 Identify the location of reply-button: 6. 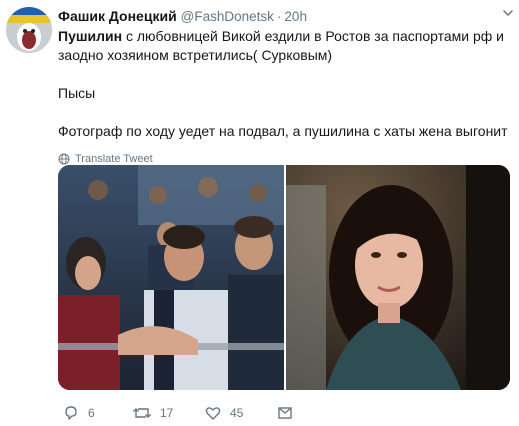
(97, 413).